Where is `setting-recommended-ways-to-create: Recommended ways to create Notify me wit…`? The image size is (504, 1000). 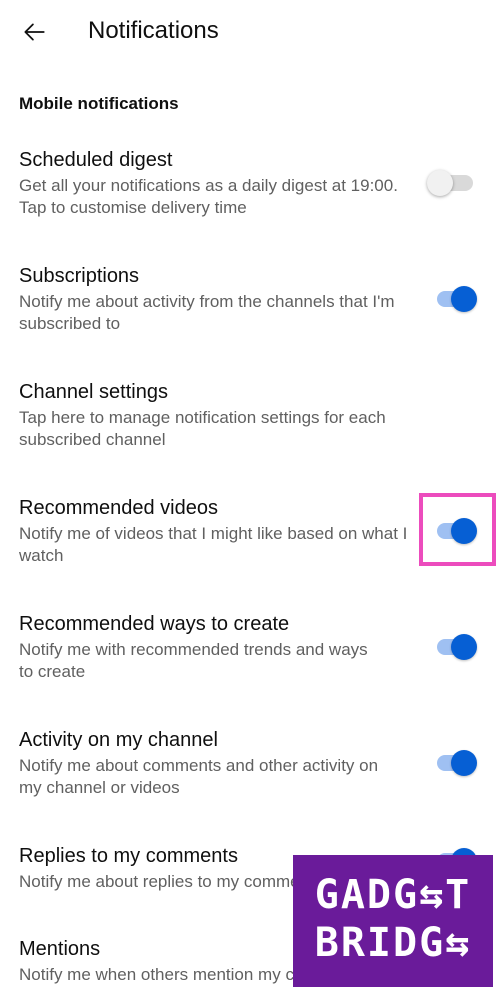
setting-recommended-ways-to-create: Recommended ways to create Notify me wit… is located at coordinates (252, 651).